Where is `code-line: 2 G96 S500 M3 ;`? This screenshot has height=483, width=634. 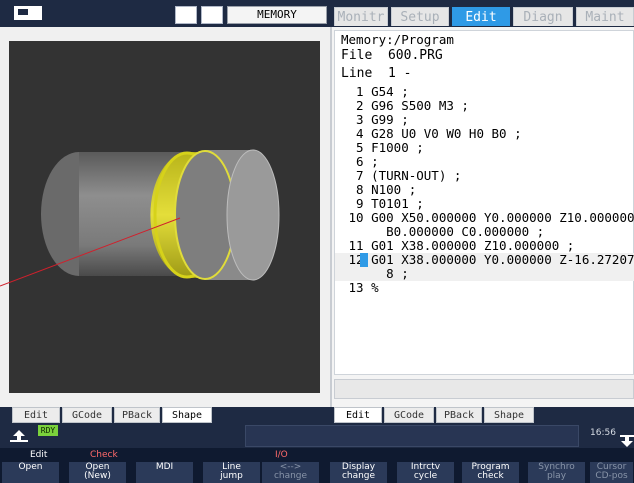 code-line: 2 G96 S500 M3 ; is located at coordinates (405, 106).